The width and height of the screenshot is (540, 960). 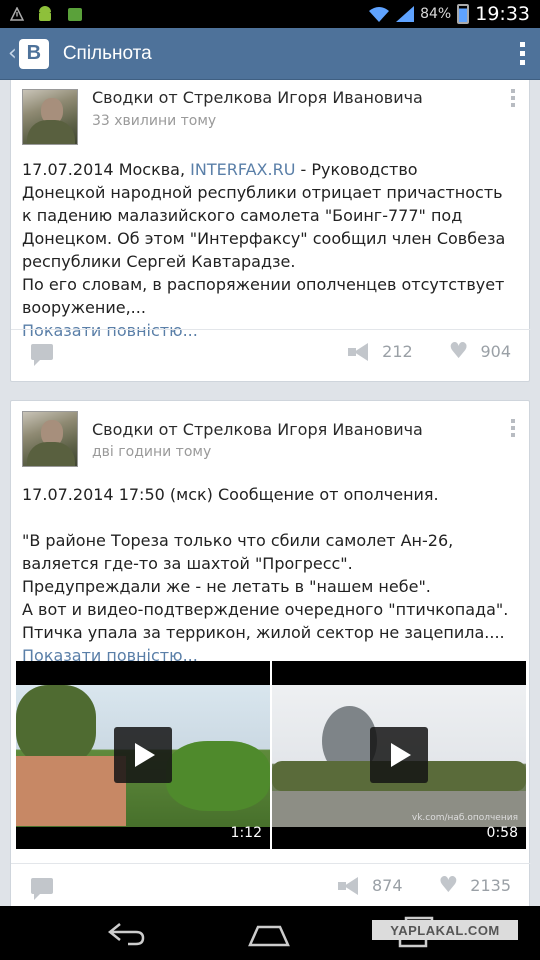 I want to click on post-line: валяется где-то за шахтой "Прогресс"., so click(x=187, y=563).